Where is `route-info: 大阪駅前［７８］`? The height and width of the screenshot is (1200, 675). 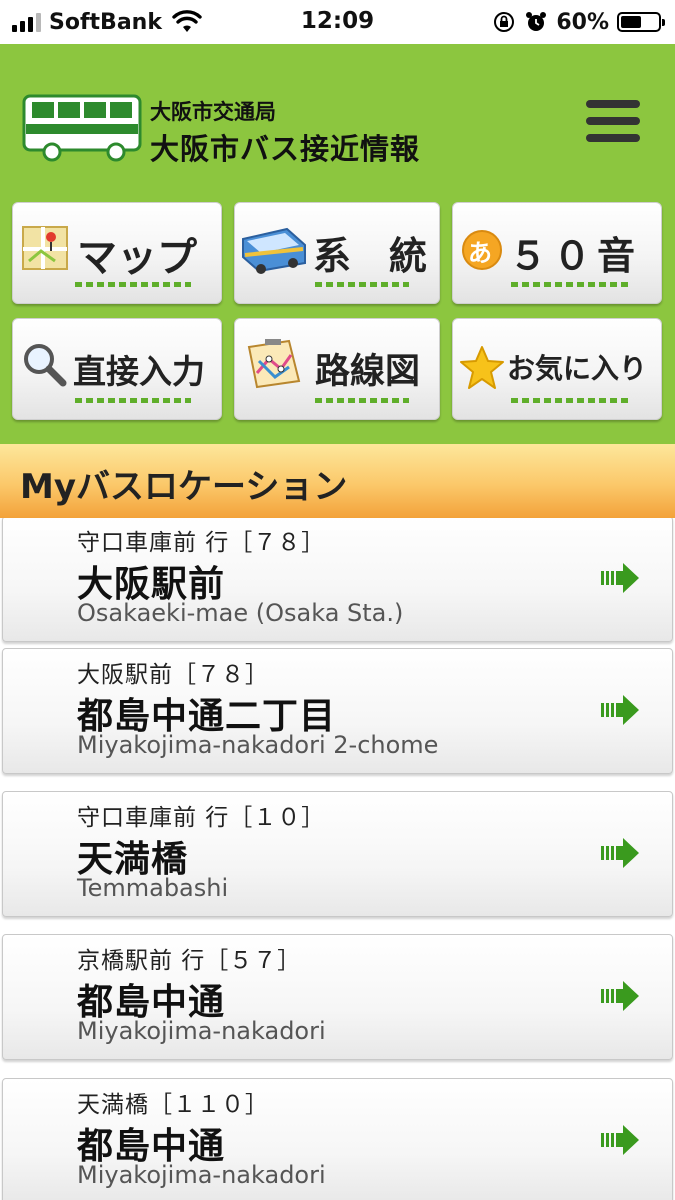 route-info: 大阪駅前［７８］ is located at coordinates (173, 675).